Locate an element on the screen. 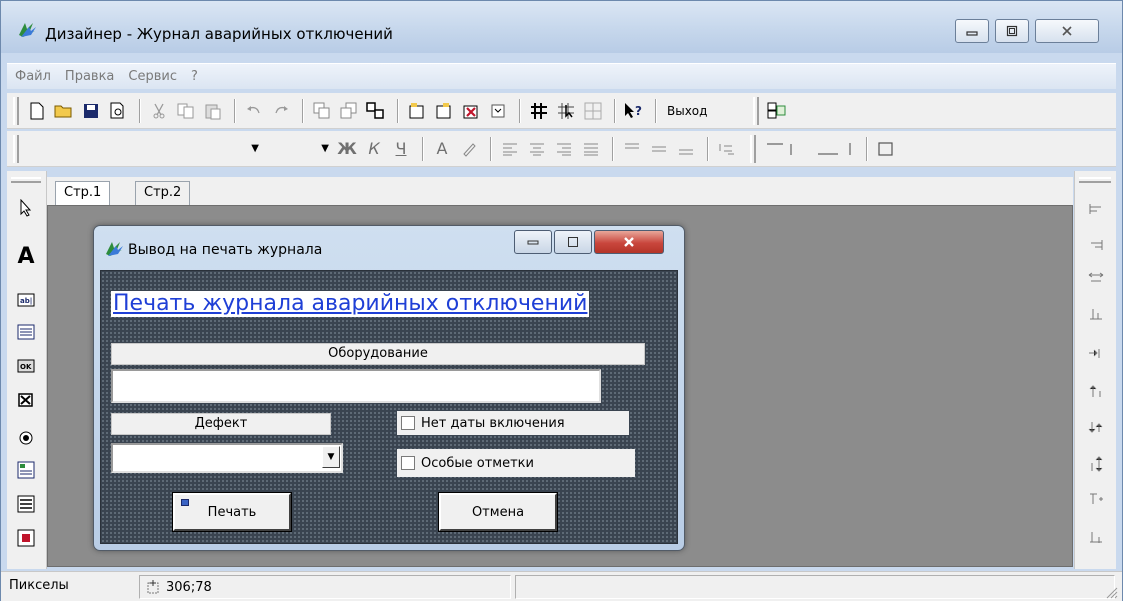  align-right-button is located at coordinates (564, 149).